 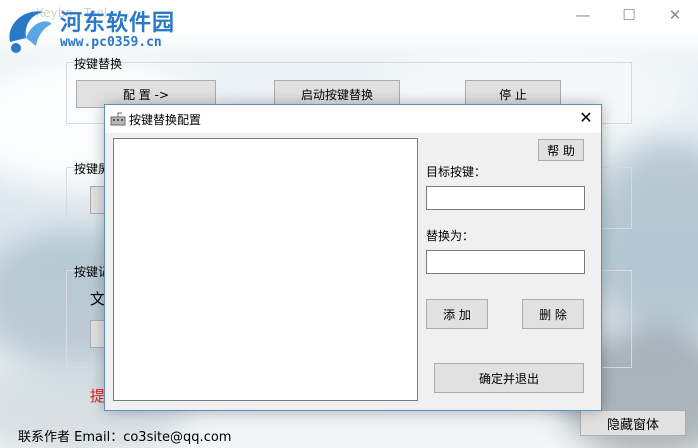 I want to click on dialog-close-icon: ✕, so click(x=586, y=118).